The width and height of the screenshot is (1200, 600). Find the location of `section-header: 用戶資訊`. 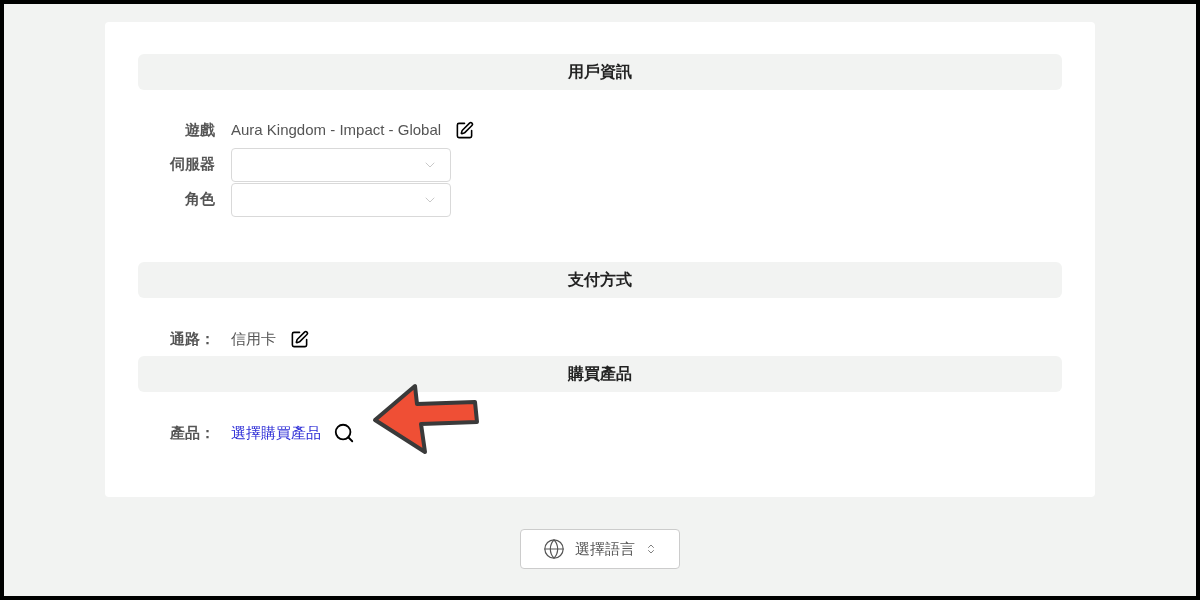

section-header: 用戶資訊 is located at coordinates (600, 72).